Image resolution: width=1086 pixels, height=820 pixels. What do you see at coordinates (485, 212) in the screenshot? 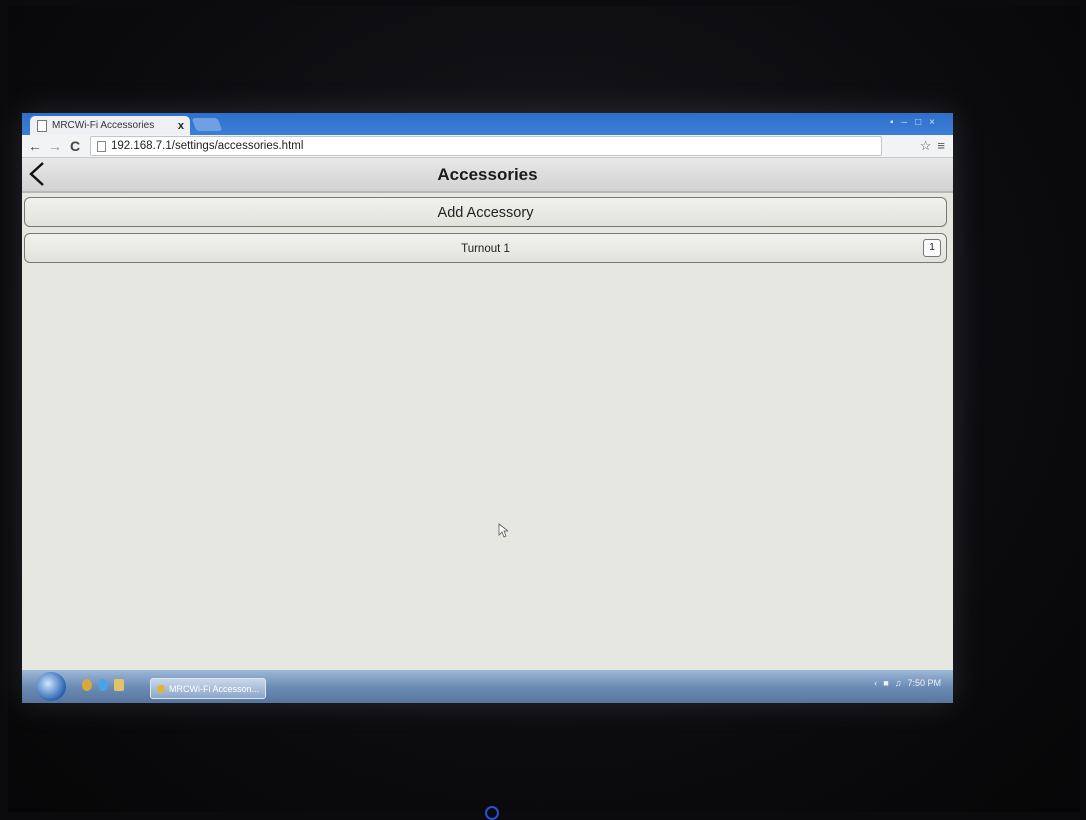
I see `add-accessory-button: Add Accessory` at bounding box center [485, 212].